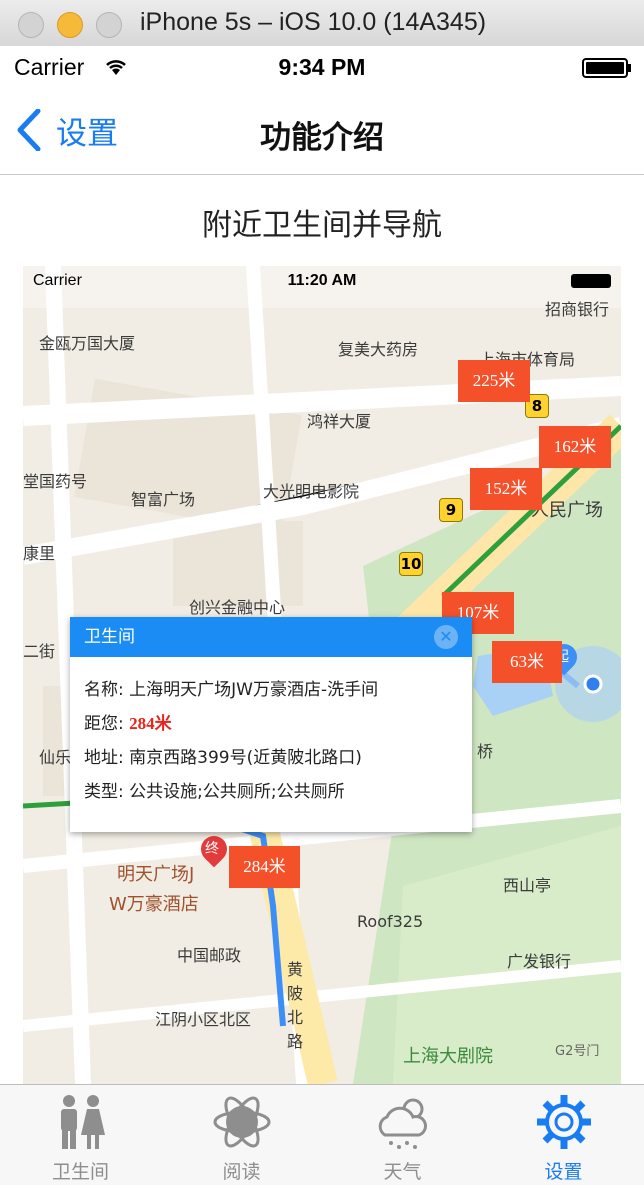  I want to click on map-label: 明天广场J, so click(156, 874).